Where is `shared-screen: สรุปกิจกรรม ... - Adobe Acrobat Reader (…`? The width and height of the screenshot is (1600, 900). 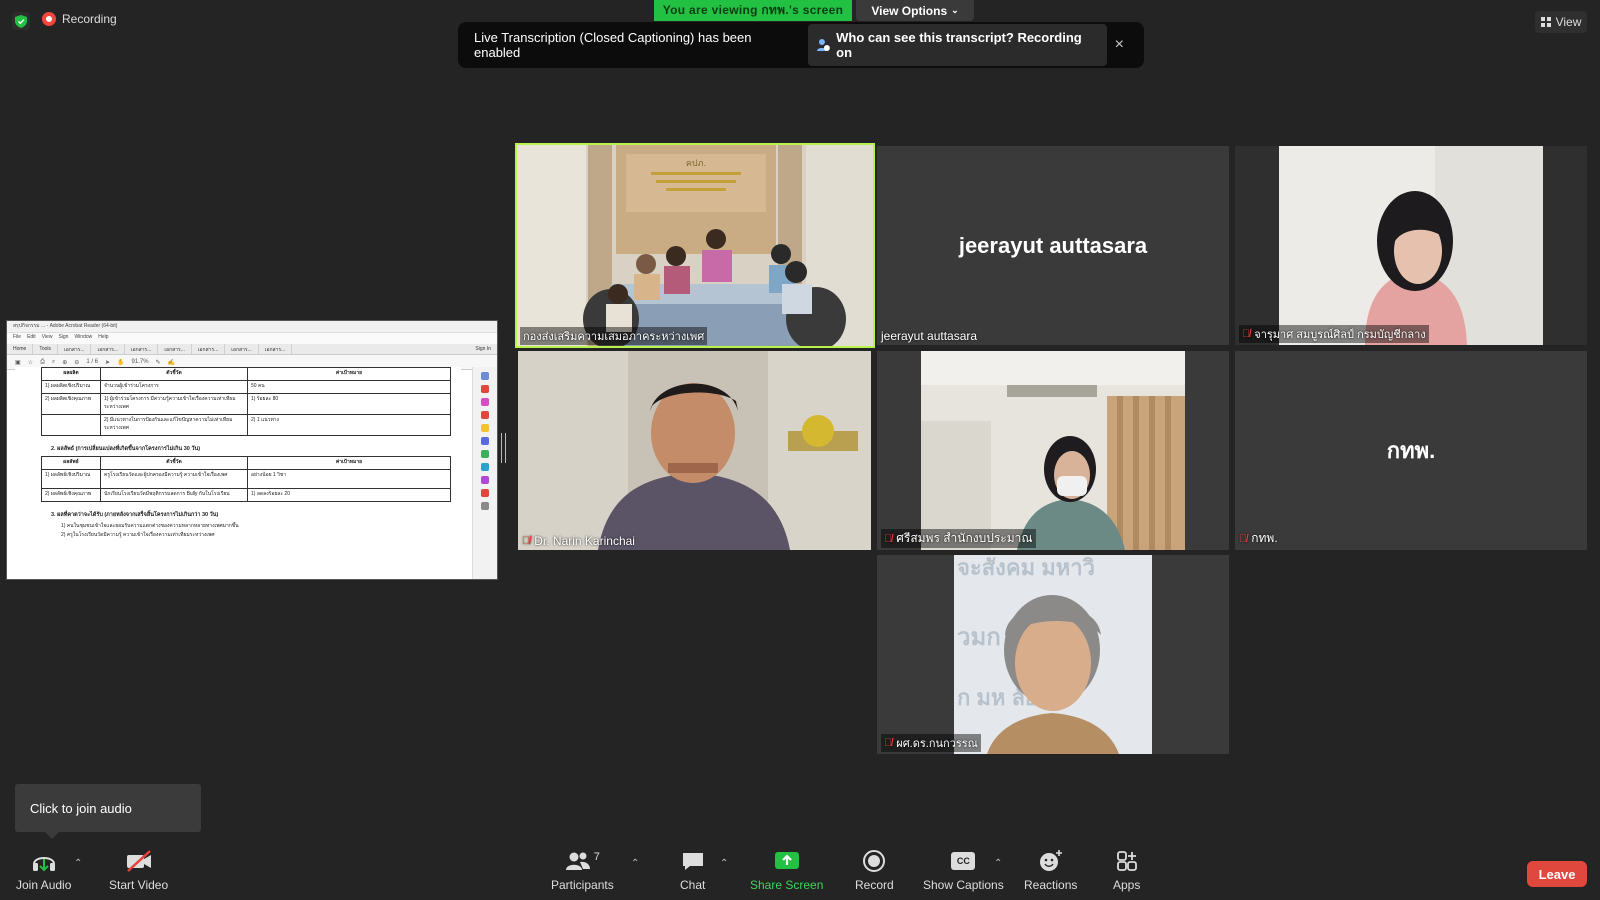
shared-screen: สรุปกิจกรรม ... - Adobe Acrobat Reader (… is located at coordinates (252, 450).